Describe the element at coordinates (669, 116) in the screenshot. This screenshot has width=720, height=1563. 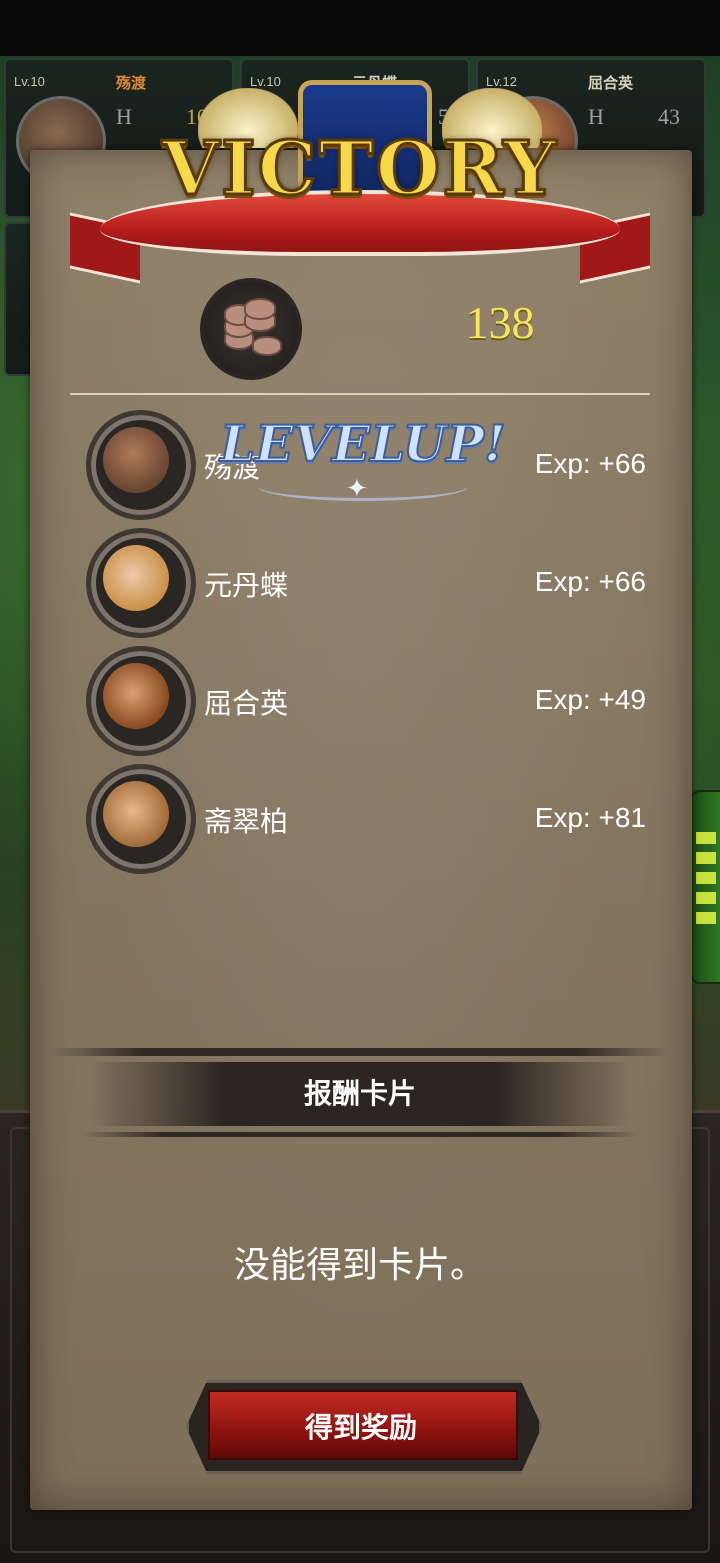
I see `unit-hp-value: 43` at that location.